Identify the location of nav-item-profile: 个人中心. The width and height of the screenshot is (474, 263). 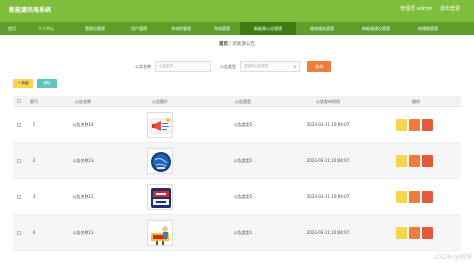
(46, 28).